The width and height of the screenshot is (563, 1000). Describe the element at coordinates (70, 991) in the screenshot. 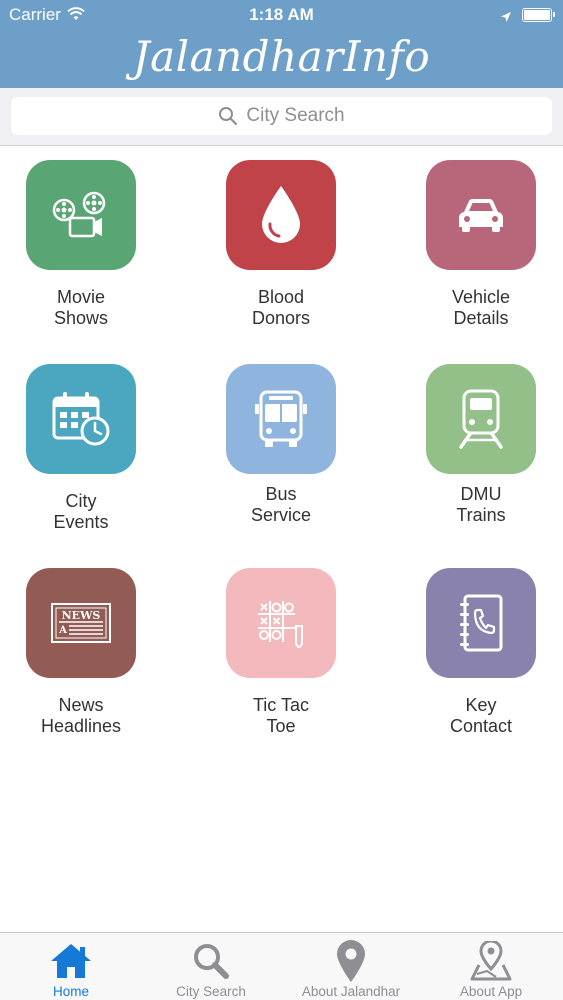

I see `tab-label: Home` at that location.